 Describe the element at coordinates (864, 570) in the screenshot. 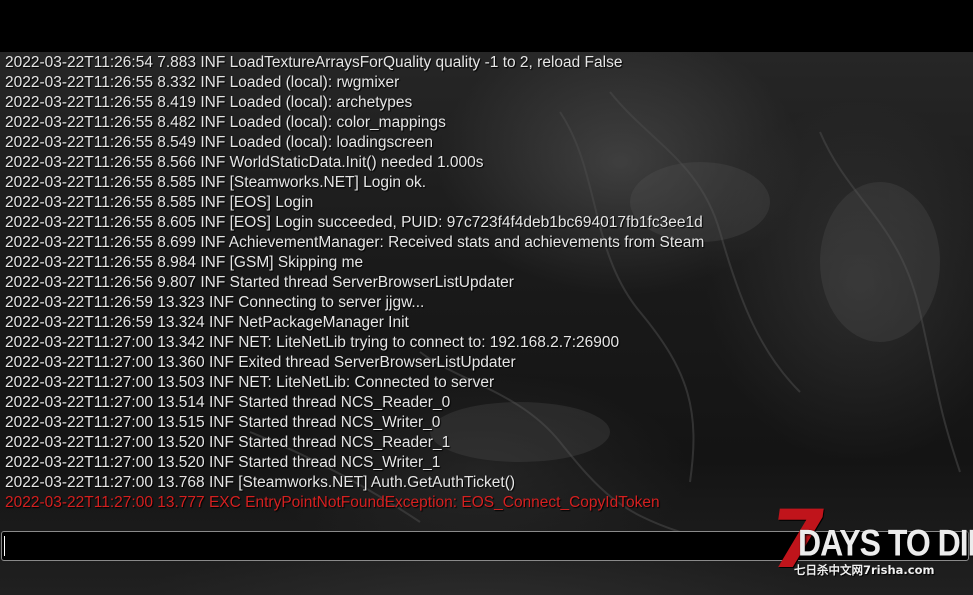

I see `logo-watermark-subtitle: 七日杀中文网7risha.com` at that location.